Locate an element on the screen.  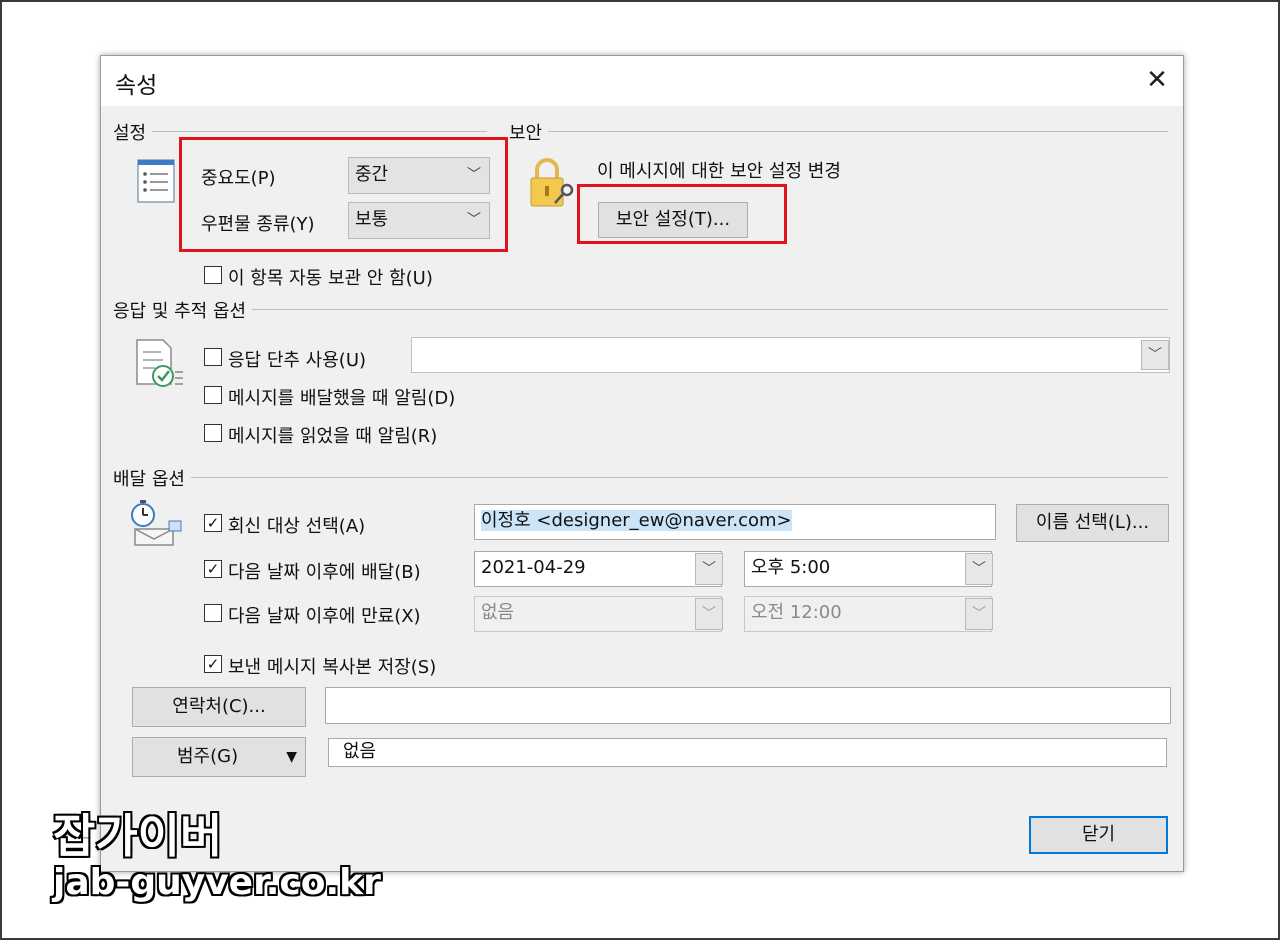
voting-section-label: 응답 및 추적 옵션 is located at coordinates (183, 310).